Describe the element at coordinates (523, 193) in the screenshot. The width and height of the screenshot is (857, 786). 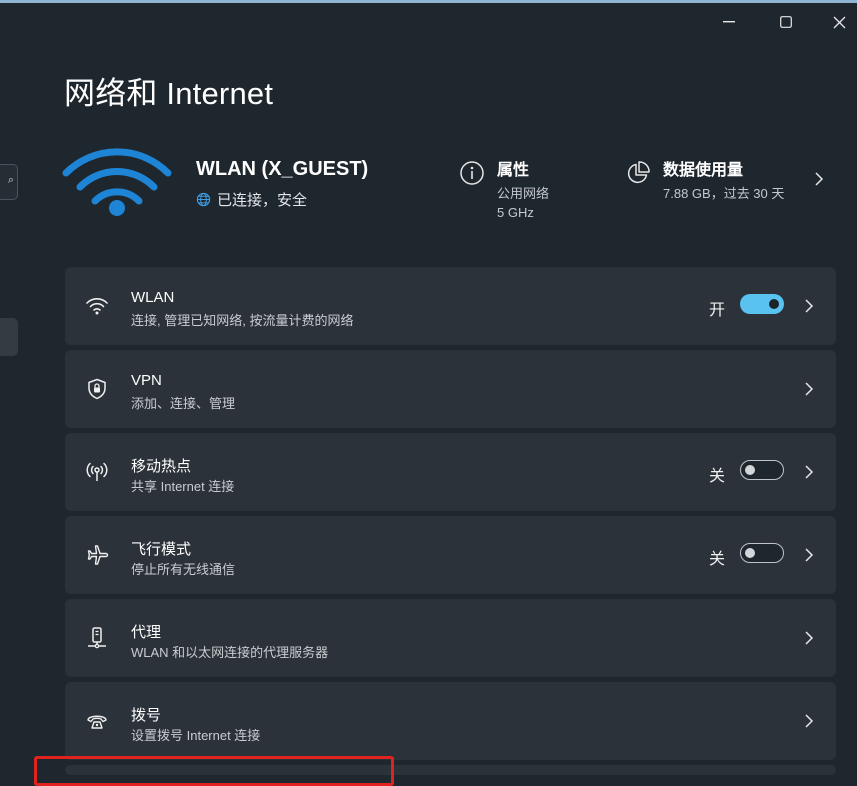
I see `properties-network-type: 公用网络` at that location.